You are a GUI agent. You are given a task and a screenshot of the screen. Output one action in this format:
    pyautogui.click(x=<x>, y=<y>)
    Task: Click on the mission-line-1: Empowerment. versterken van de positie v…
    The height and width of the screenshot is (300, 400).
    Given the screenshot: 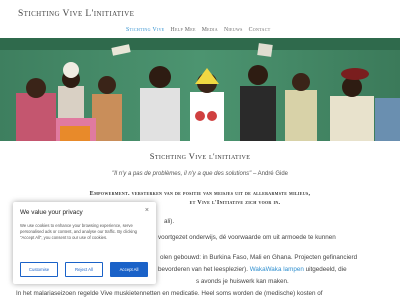 What is the action you would take?
    pyautogui.click(x=200, y=193)
    